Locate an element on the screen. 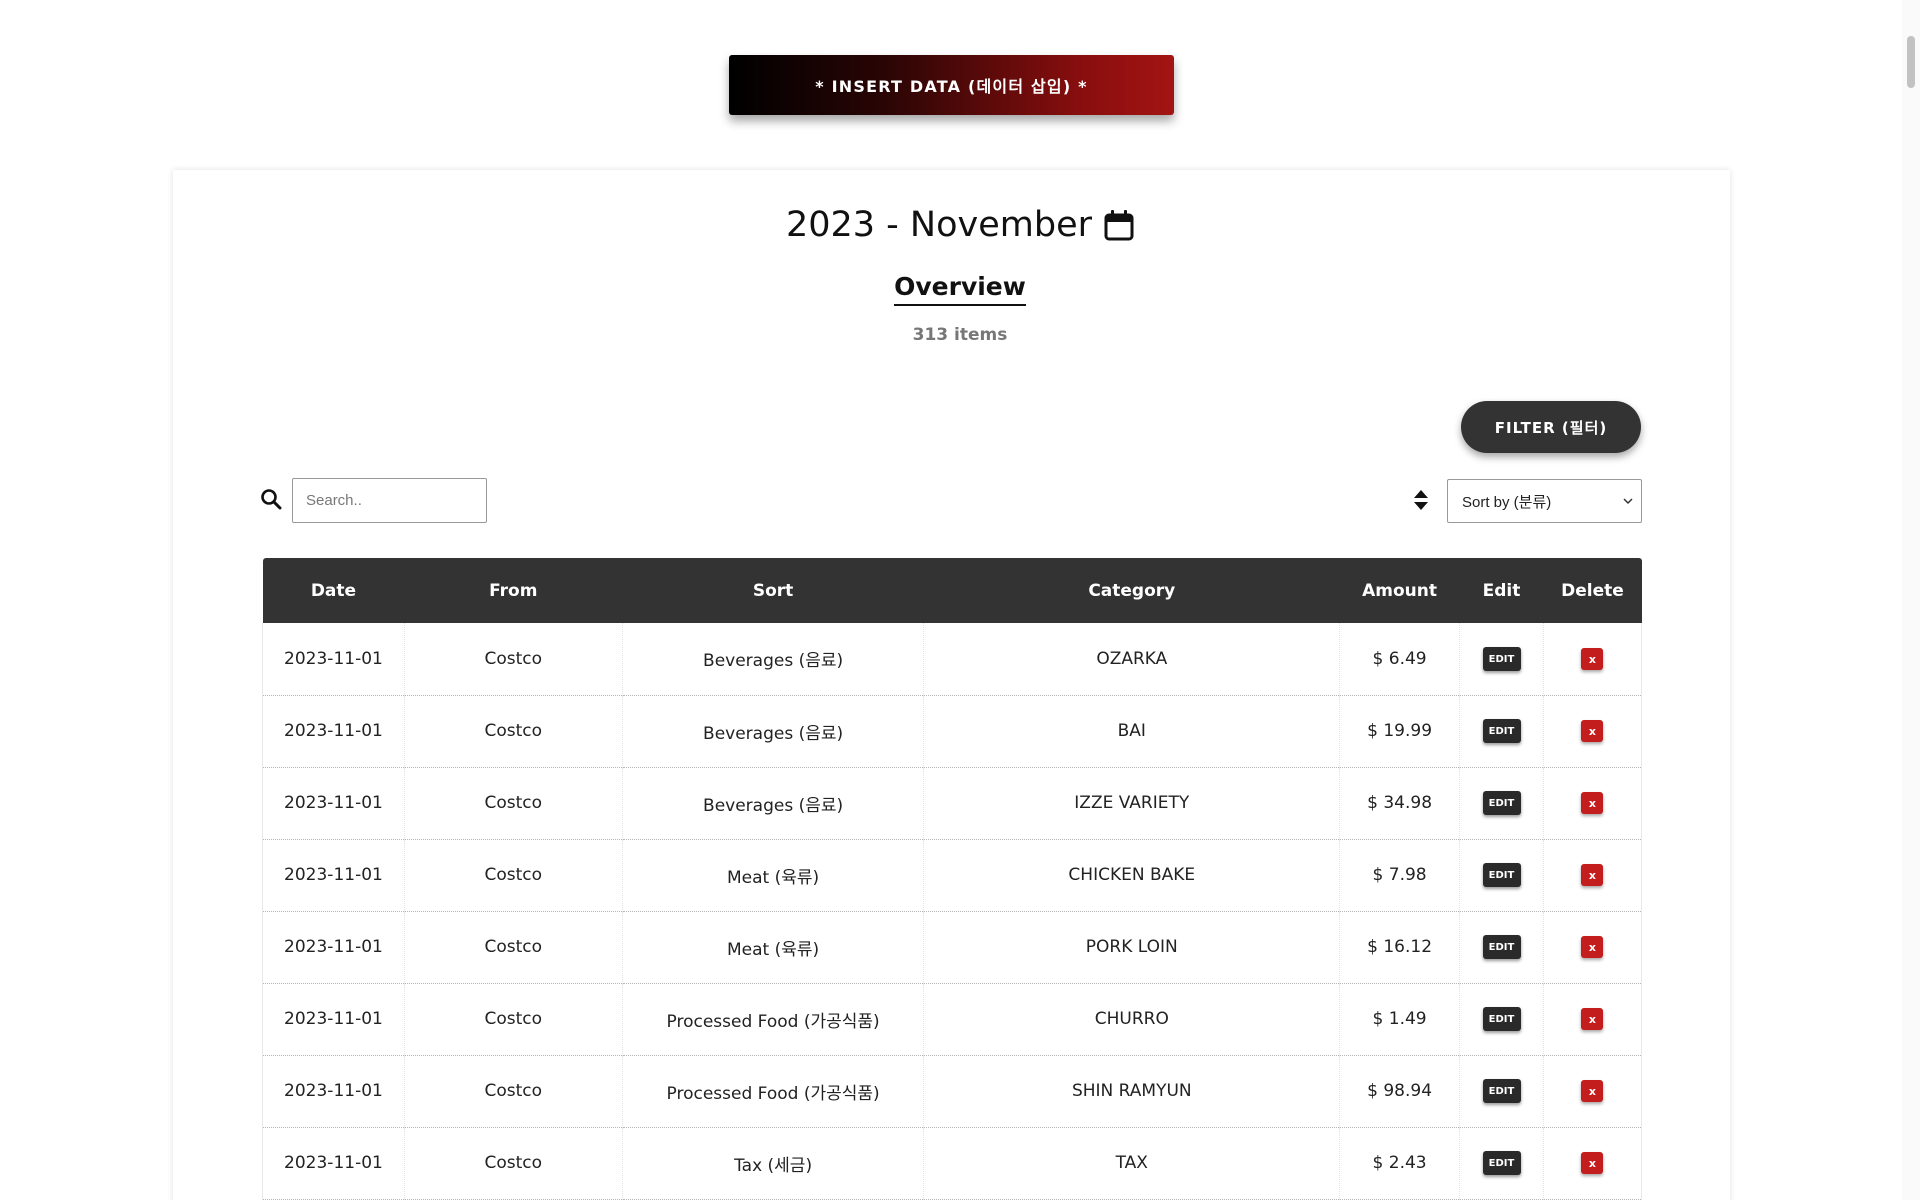 This screenshot has height=1200, width=1920. cell-sort: Tax (세금) is located at coordinates (773, 1163).